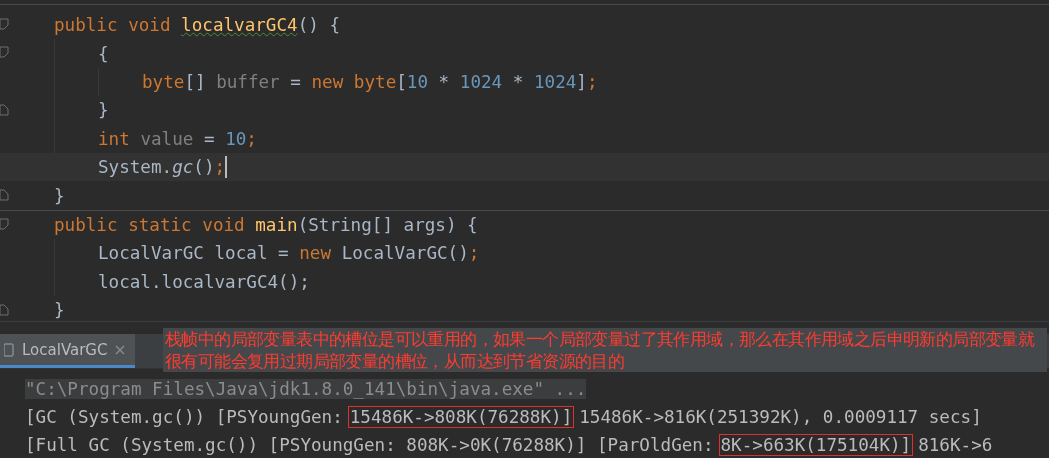 This screenshot has height=458, width=1049. Describe the element at coordinates (369, 444) in the screenshot. I see `console-text: [Full GC (System.gc()) [PSYoungGen: 808K->0K(76288K)] [ParOldGen:` at that location.